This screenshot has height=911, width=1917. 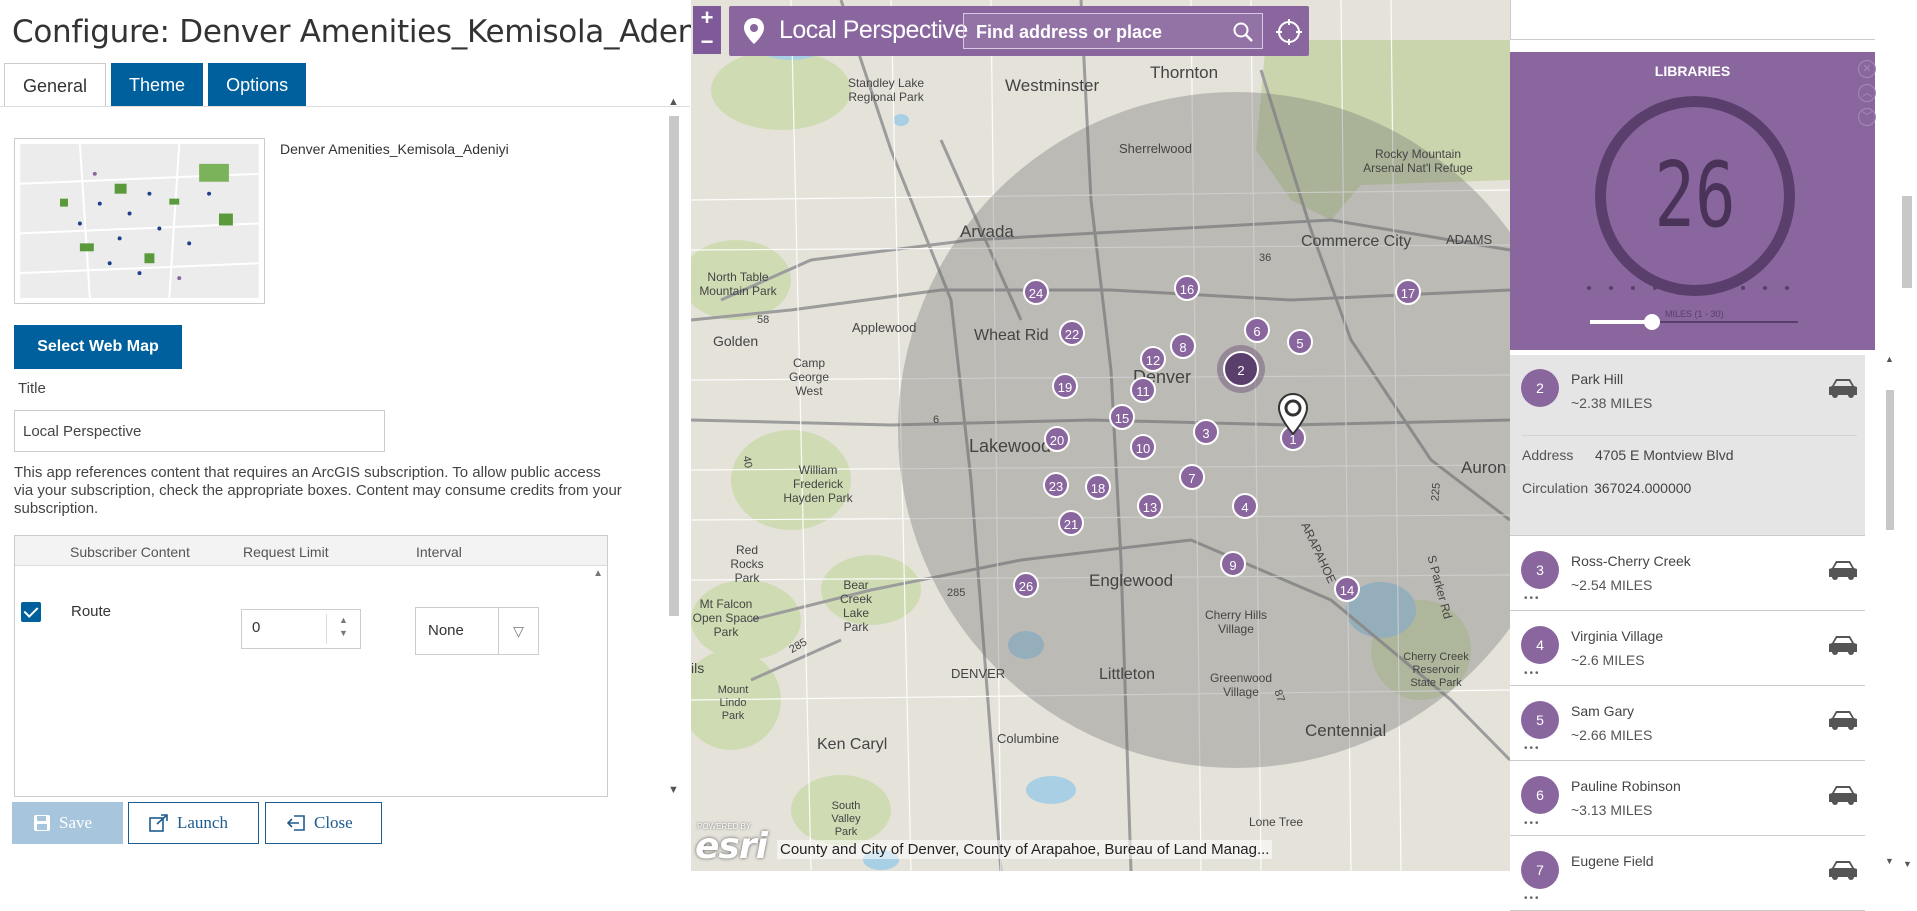 I want to click on config-scrollbar: ▲ ▼, so click(x=674, y=446).